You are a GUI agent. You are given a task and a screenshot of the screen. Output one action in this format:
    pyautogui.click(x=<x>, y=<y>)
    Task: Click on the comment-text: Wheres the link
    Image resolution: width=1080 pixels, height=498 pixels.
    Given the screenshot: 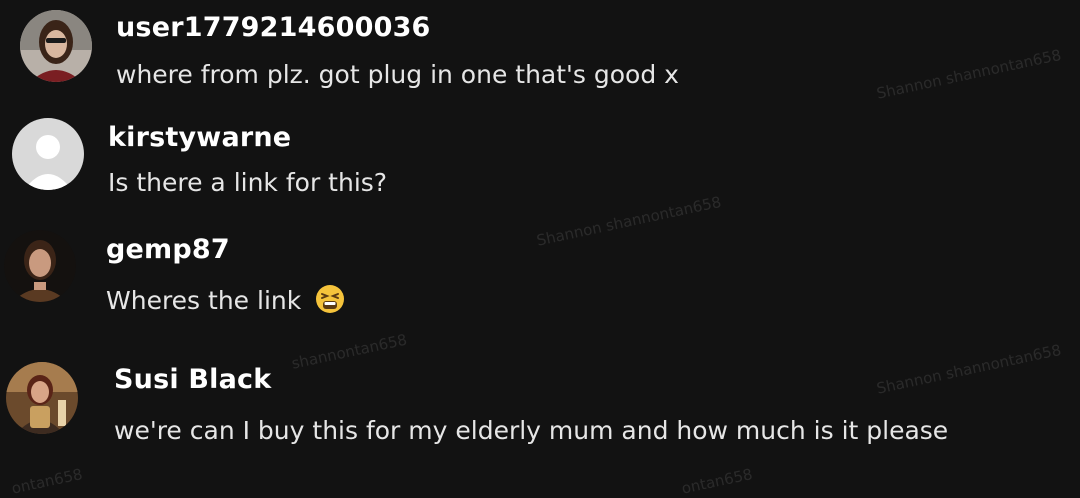 What is the action you would take?
    pyautogui.click(x=225, y=299)
    